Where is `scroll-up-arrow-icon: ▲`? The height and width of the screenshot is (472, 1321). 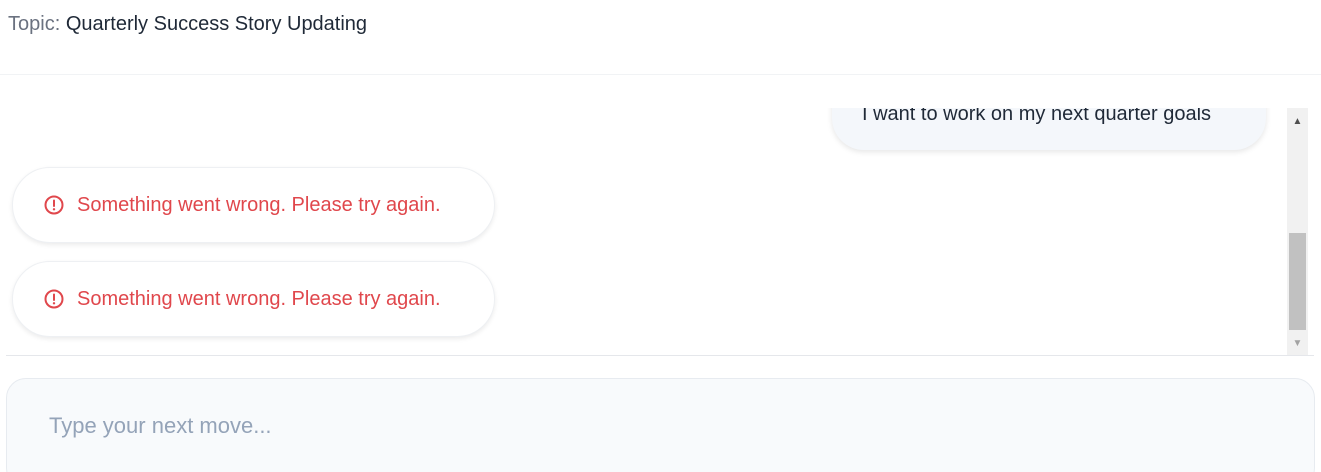 scroll-up-arrow-icon: ▲ is located at coordinates (1297, 121).